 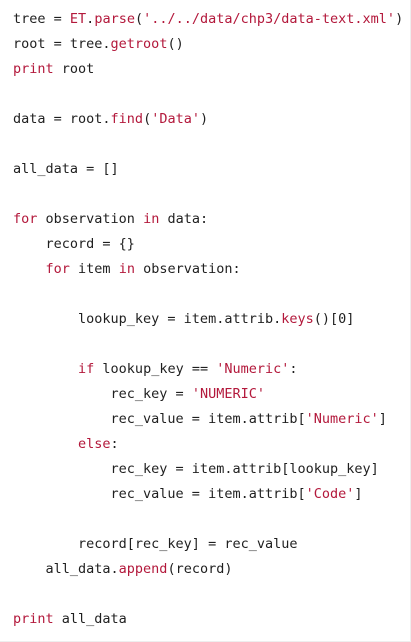 I want to click on code-token-plain: root = tree., so click(x=62, y=44).